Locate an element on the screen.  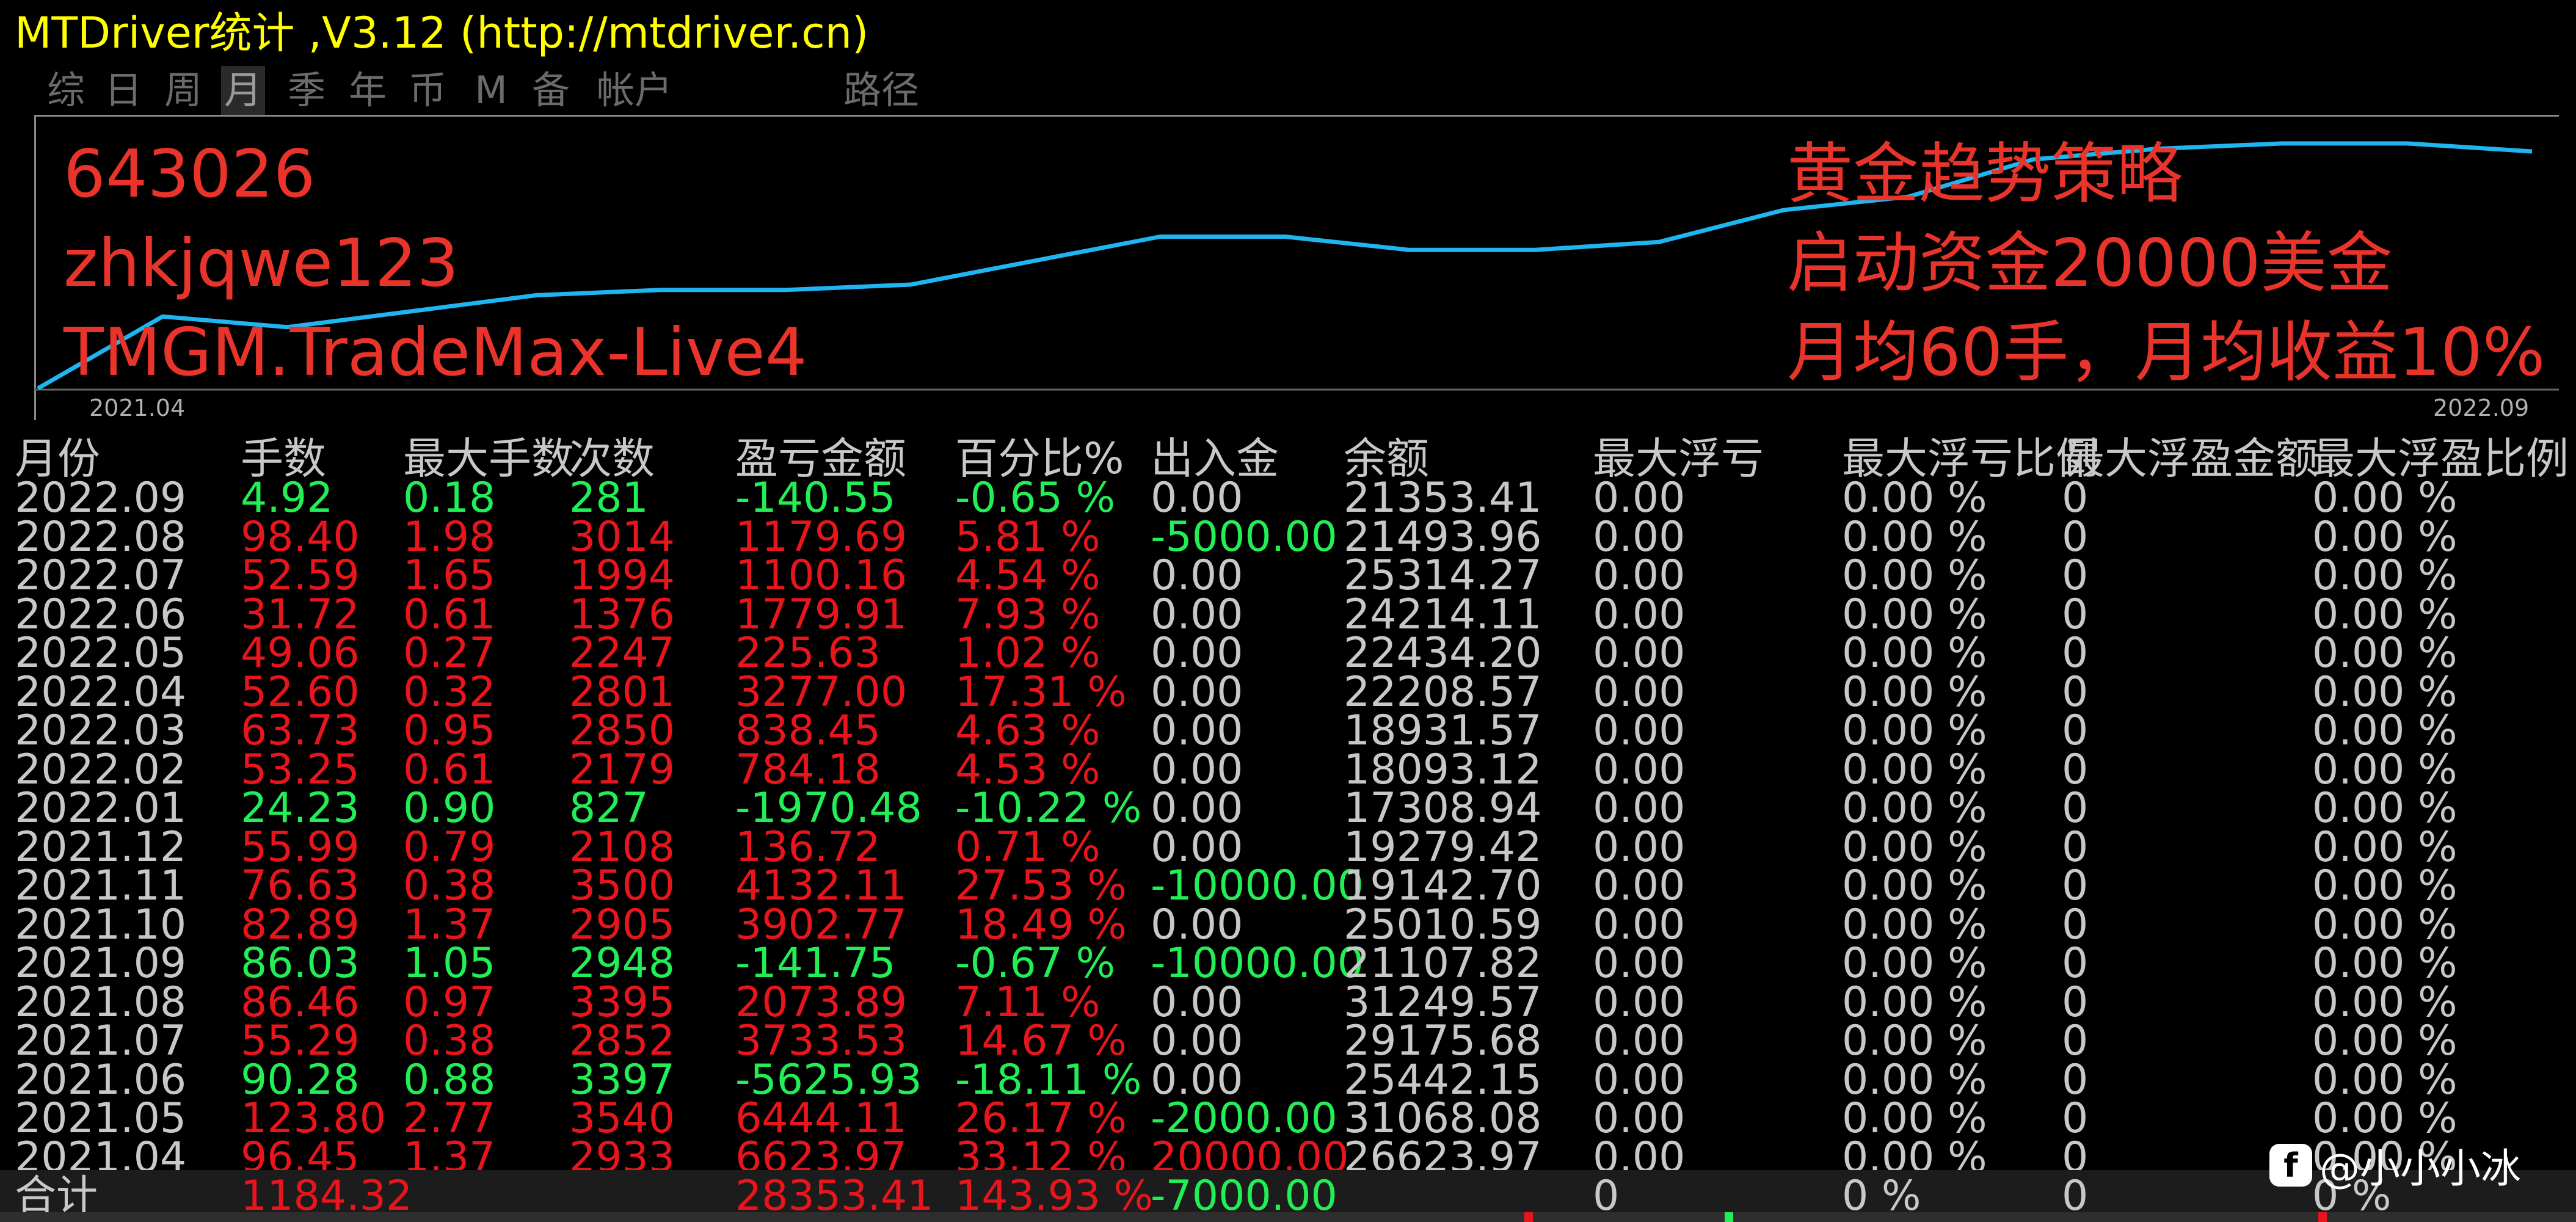
cell-month: 2021.12 is located at coordinates (101, 847).